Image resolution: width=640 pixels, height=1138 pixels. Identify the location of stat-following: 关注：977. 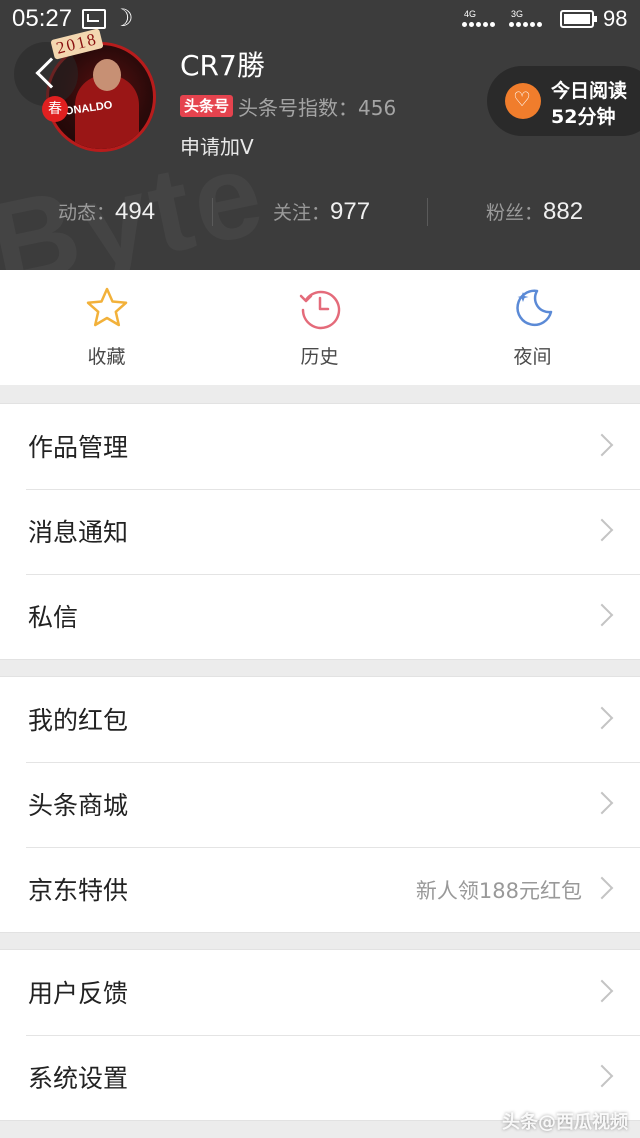
(321, 212).